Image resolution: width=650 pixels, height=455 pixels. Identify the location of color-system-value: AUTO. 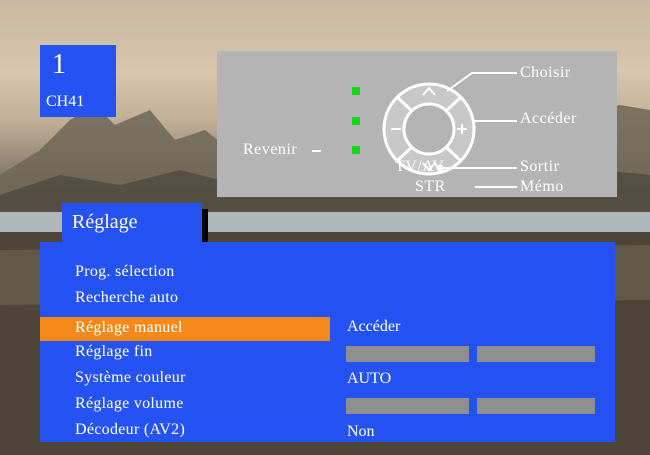
(369, 378).